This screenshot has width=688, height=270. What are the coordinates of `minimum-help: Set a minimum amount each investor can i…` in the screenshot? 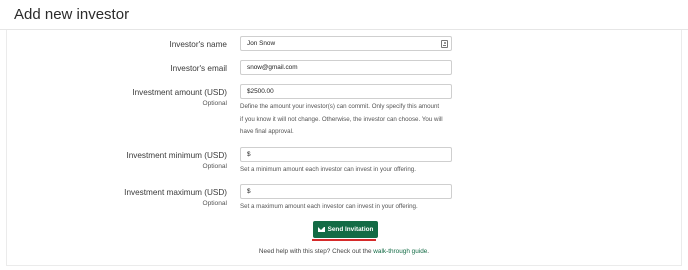 It's located at (328, 169).